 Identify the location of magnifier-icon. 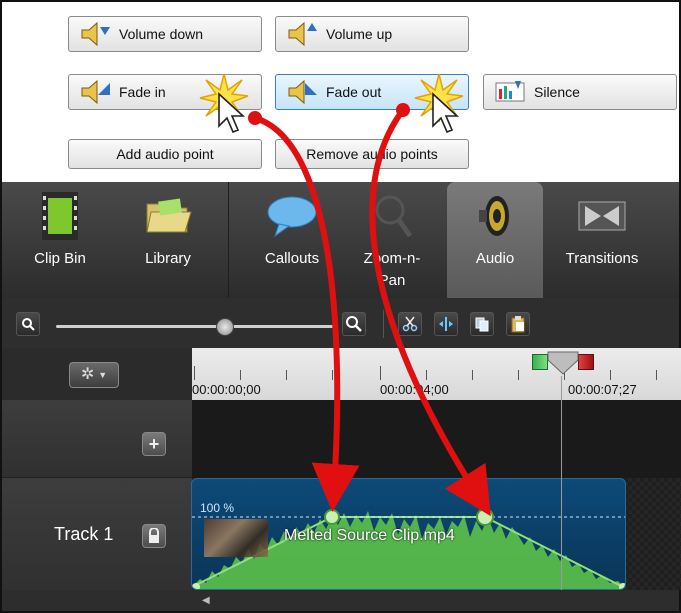
(392, 216).